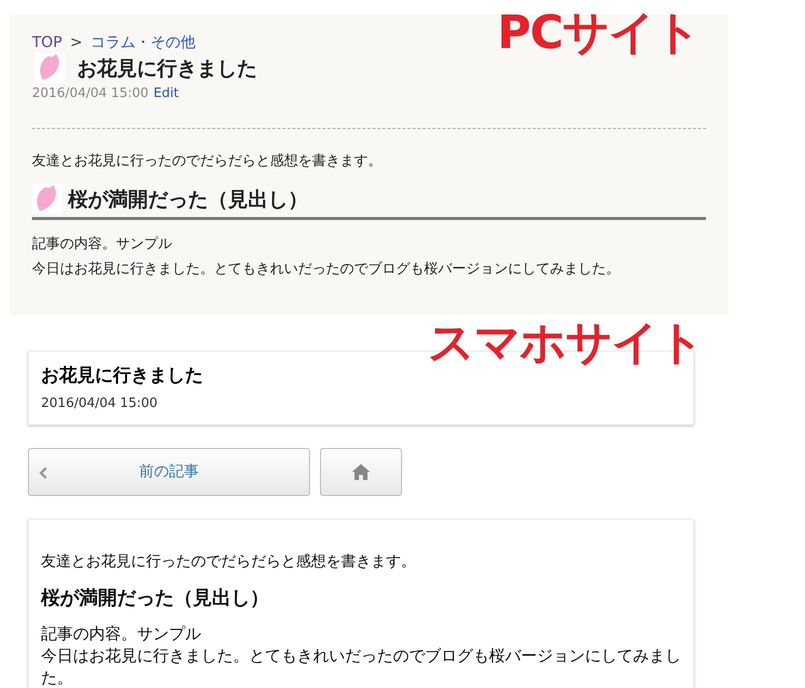 This screenshot has height=688, width=805. I want to click on chevron-left-icon, so click(43, 472).